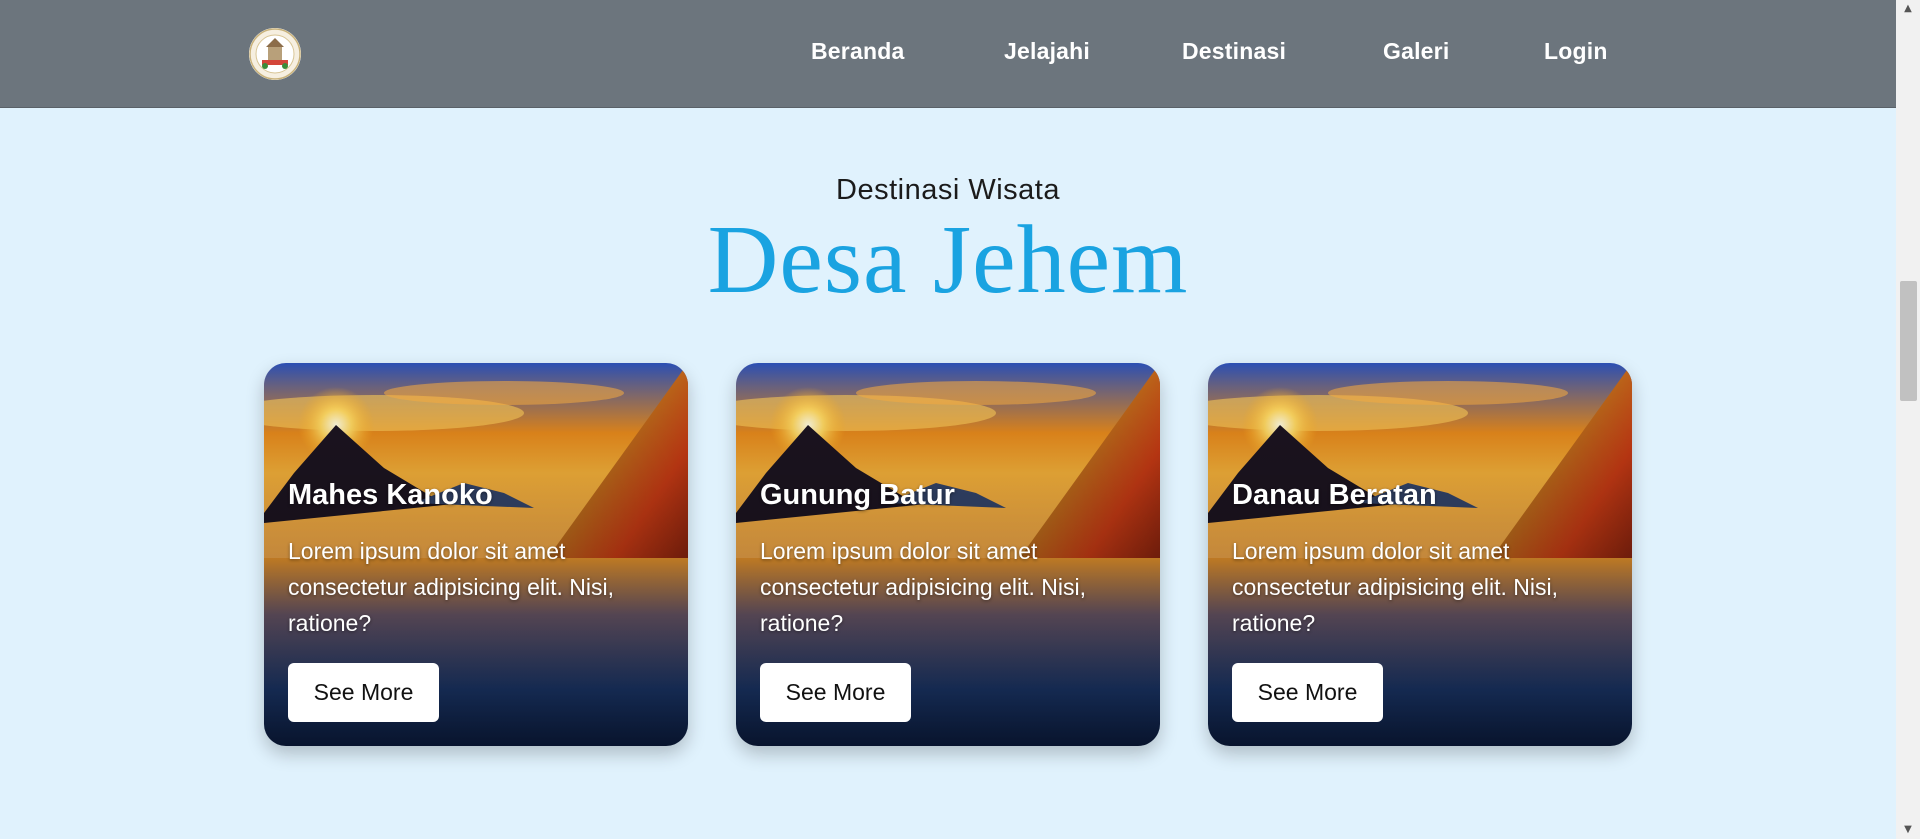 The width and height of the screenshot is (1920, 839). I want to click on section-title: Desa Jehem, so click(948, 260).